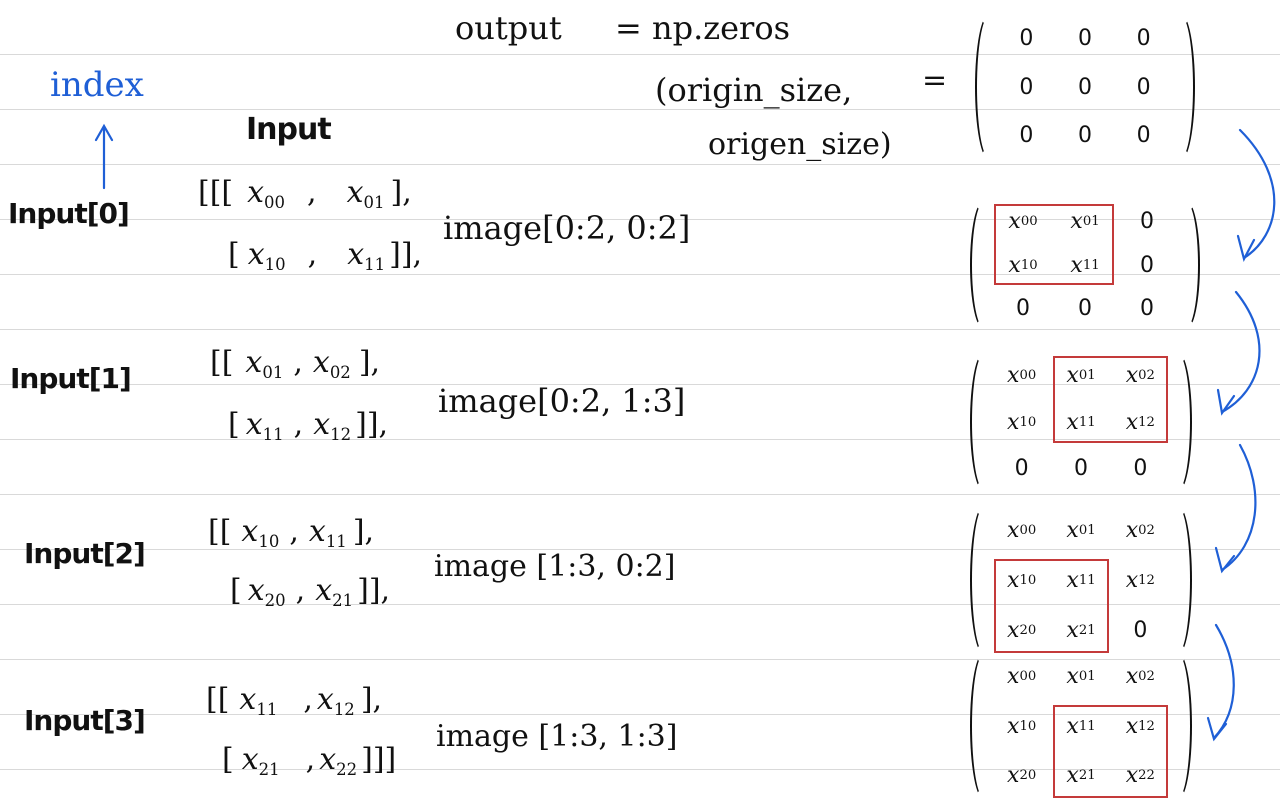 The image size is (1280, 804). Describe the element at coordinates (1217, 729) in the screenshot. I see `curved-arrow-4-head` at that location.